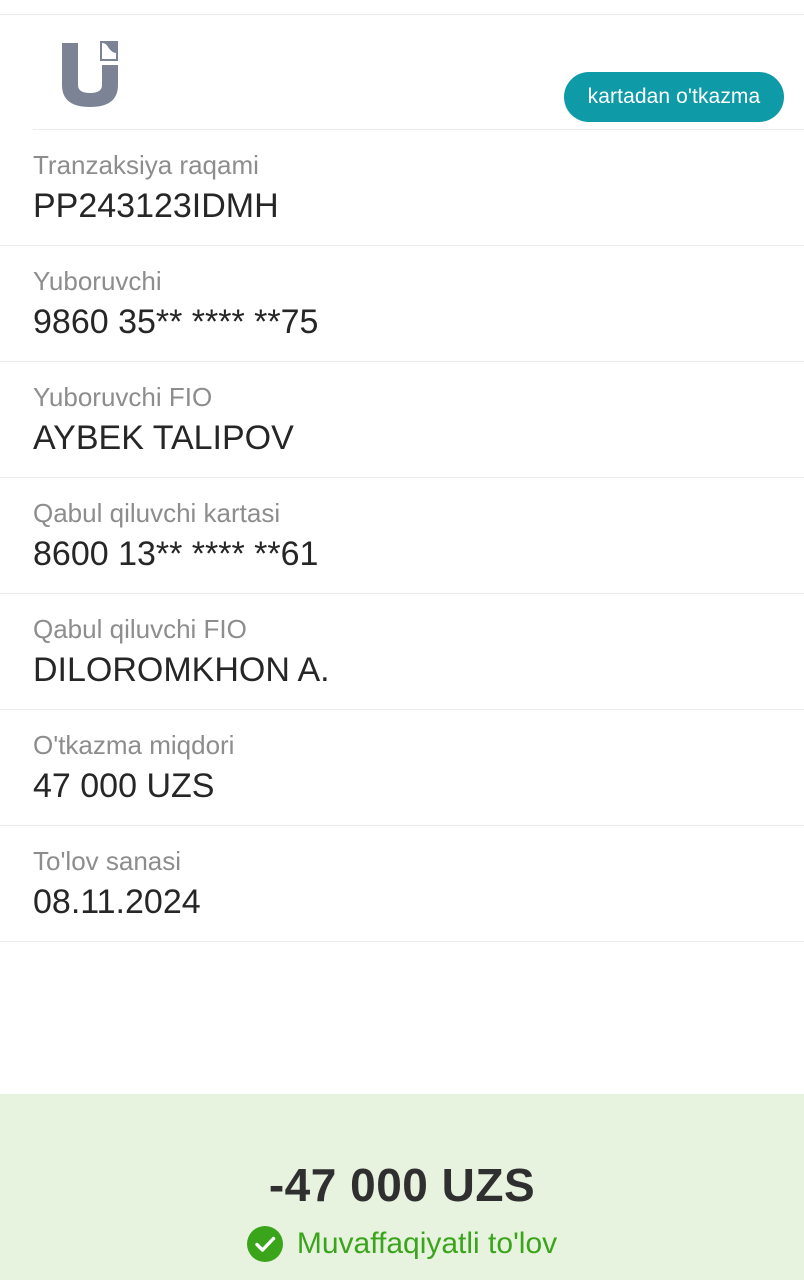 Image resolution: width=804 pixels, height=1280 pixels. I want to click on payment-date-value: 08.11.2024, so click(117, 902).